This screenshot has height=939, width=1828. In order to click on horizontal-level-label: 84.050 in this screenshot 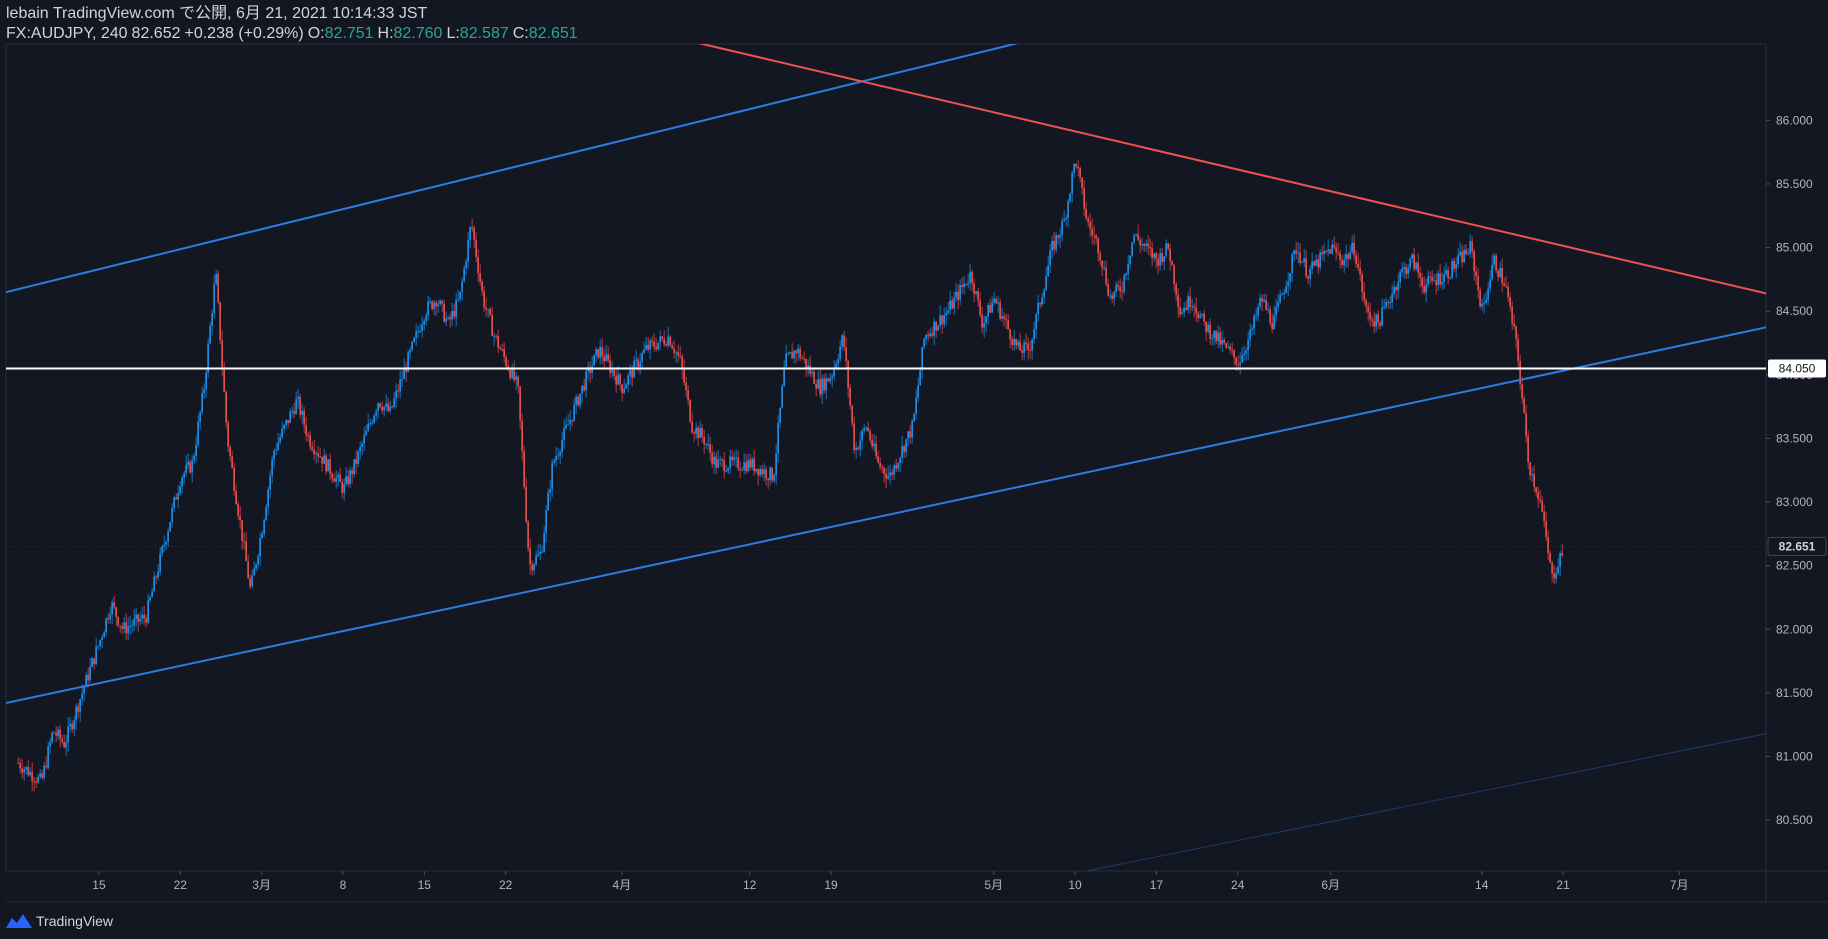, I will do `click(1797, 368)`.